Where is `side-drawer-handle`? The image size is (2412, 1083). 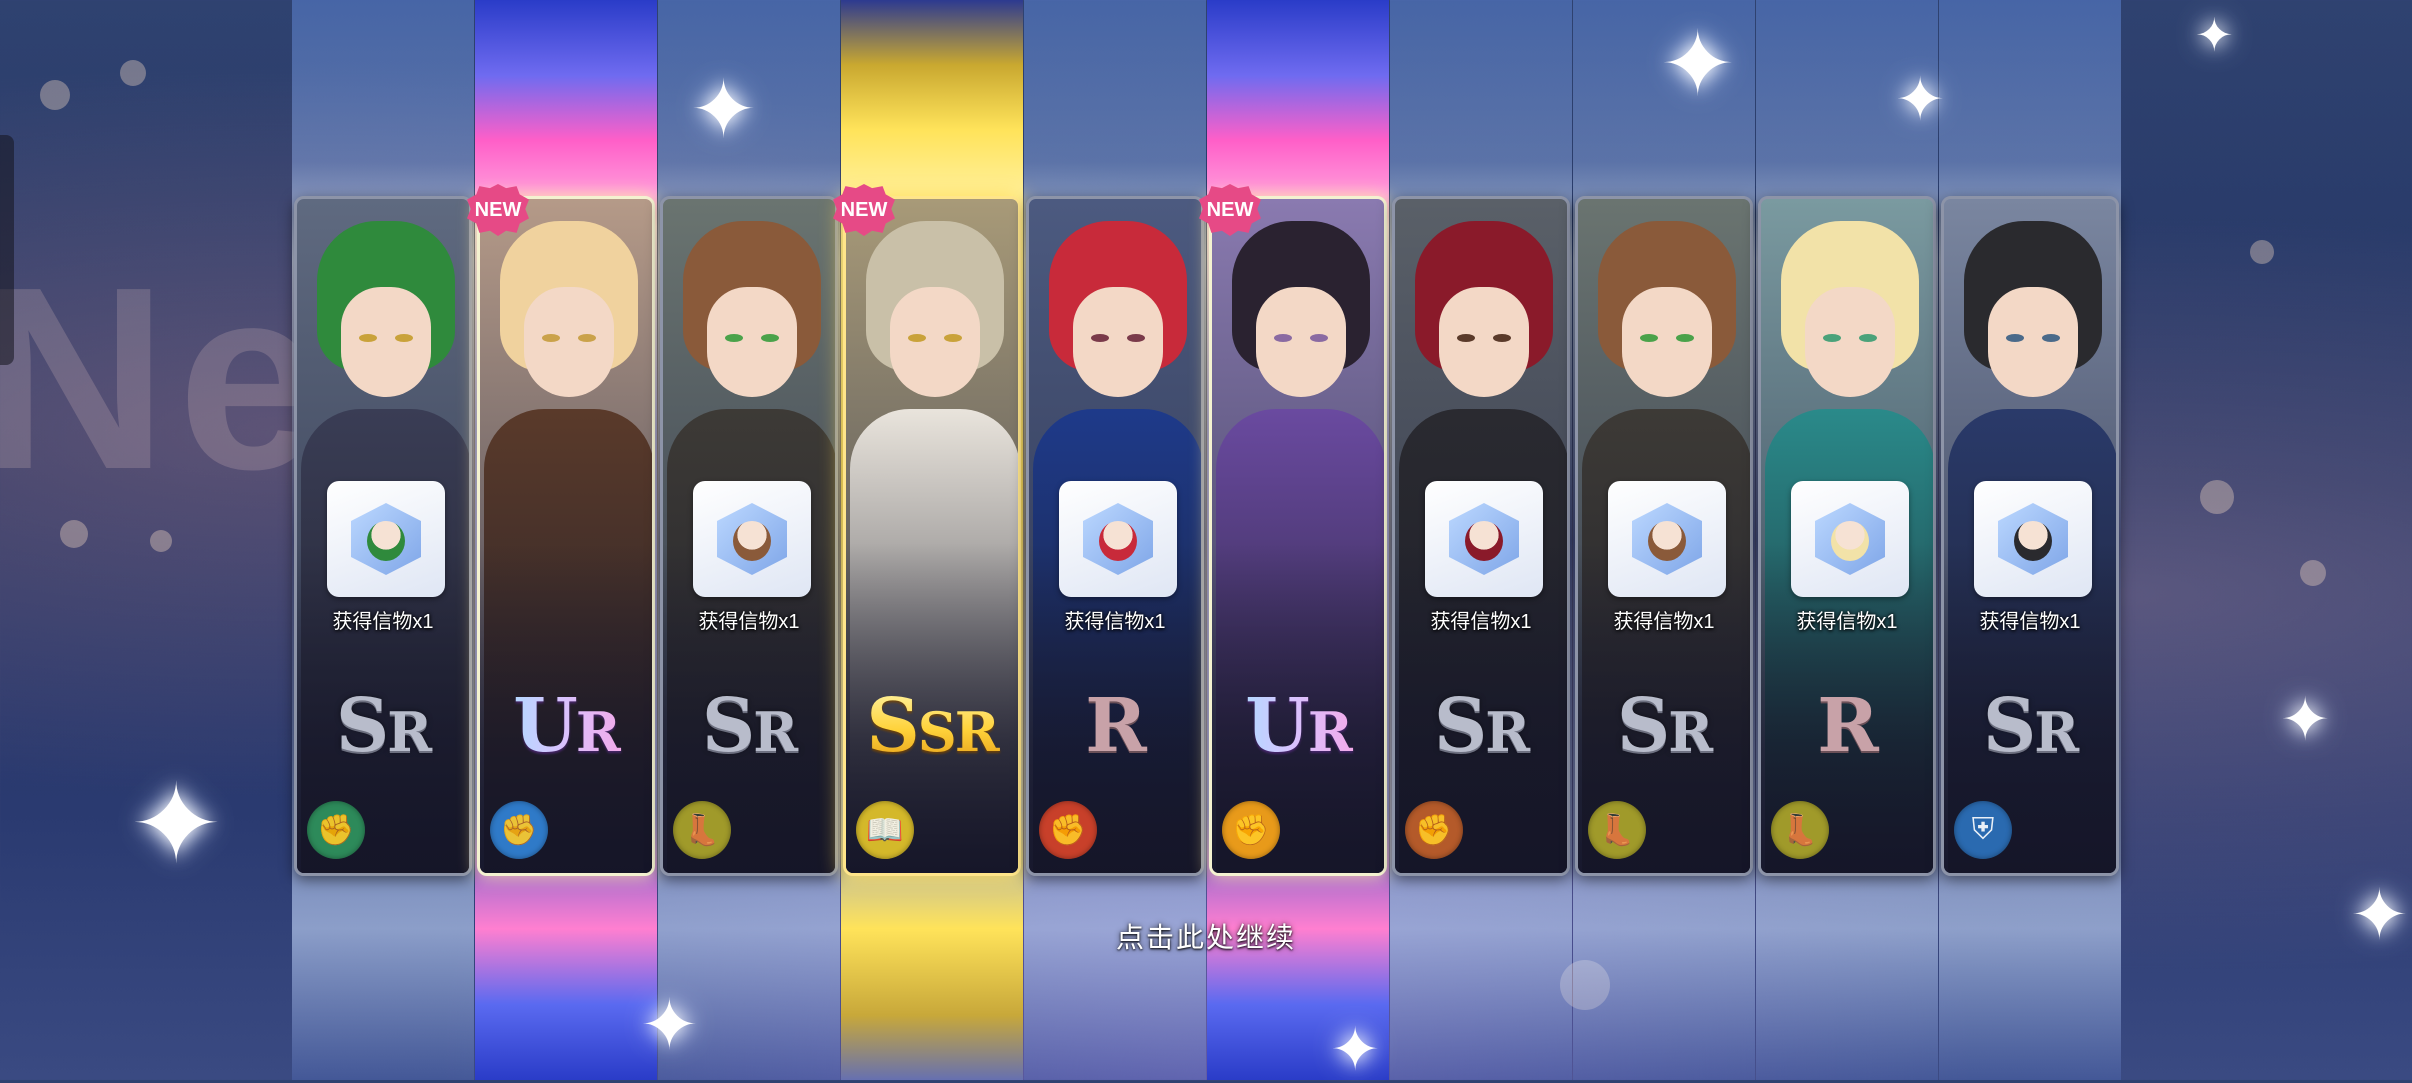
side-drawer-handle is located at coordinates (7, 250).